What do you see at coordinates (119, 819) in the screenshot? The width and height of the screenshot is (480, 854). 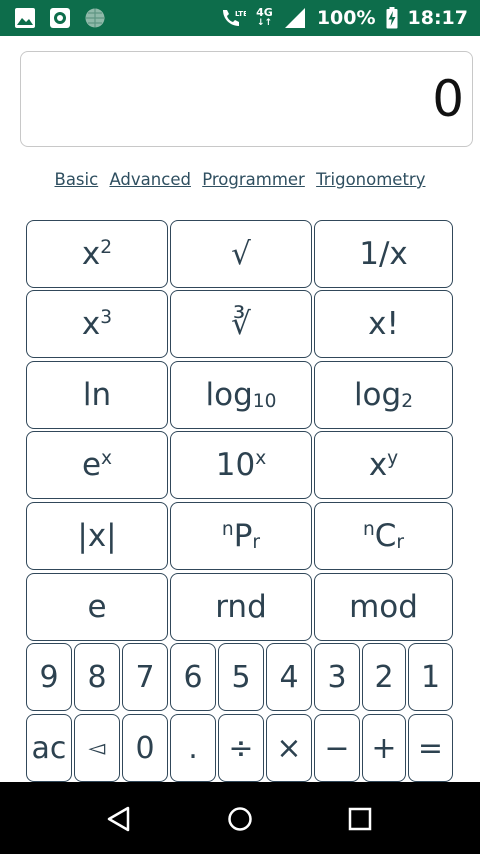 I see `back-icon` at bounding box center [119, 819].